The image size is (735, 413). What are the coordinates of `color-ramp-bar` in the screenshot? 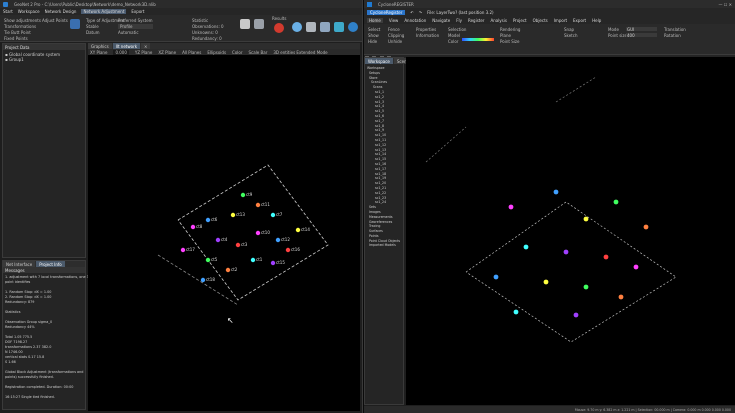 It's located at (478, 39).